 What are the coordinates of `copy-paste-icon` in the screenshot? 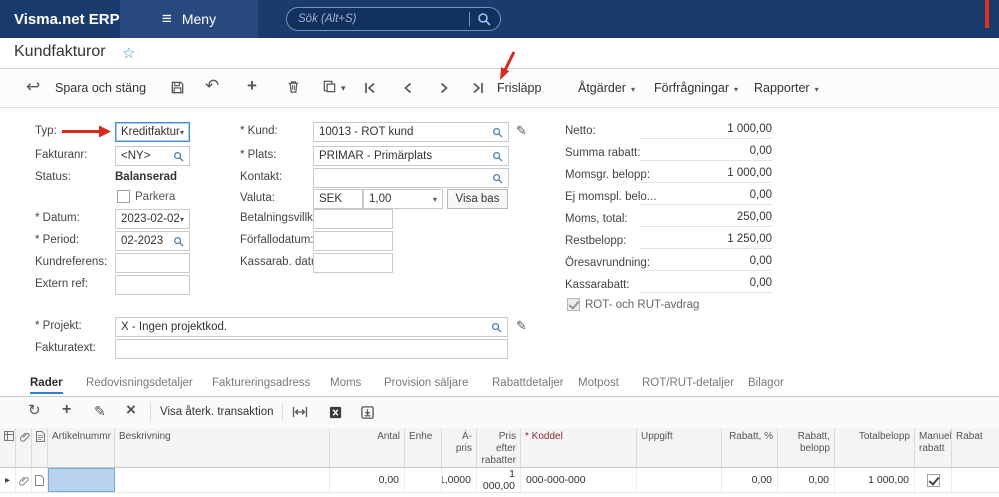 It's located at (329, 86).